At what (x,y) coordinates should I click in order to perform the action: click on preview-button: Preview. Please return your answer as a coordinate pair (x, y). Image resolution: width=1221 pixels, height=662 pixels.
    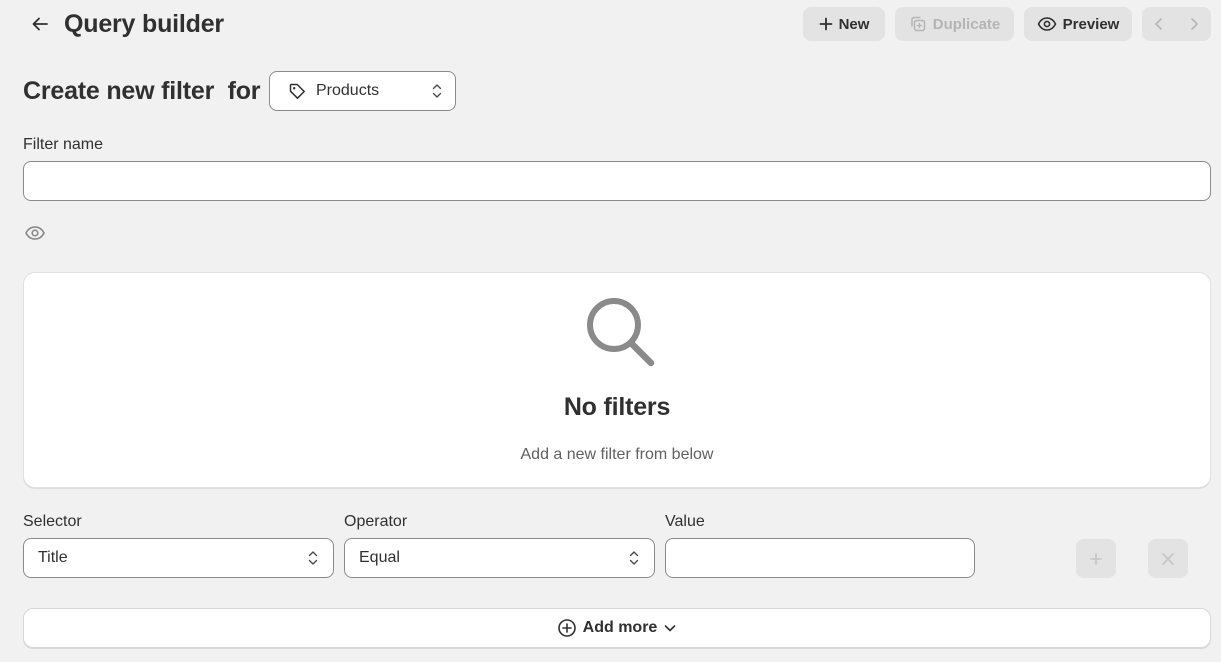
    Looking at the image, I should click on (1078, 24).